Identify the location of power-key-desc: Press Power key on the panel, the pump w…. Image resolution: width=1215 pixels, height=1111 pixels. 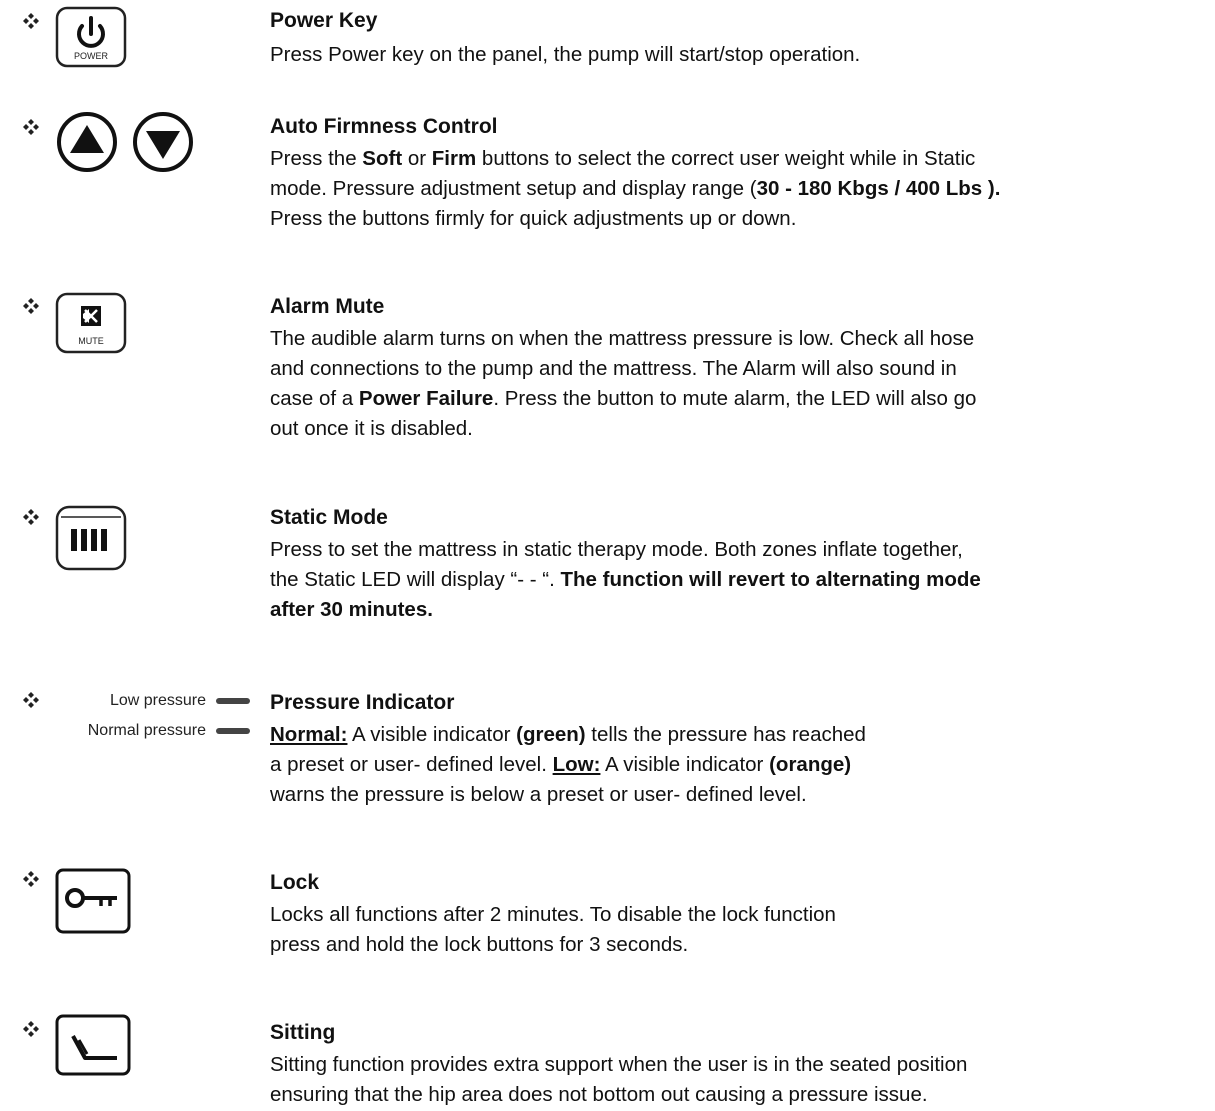
(565, 54).